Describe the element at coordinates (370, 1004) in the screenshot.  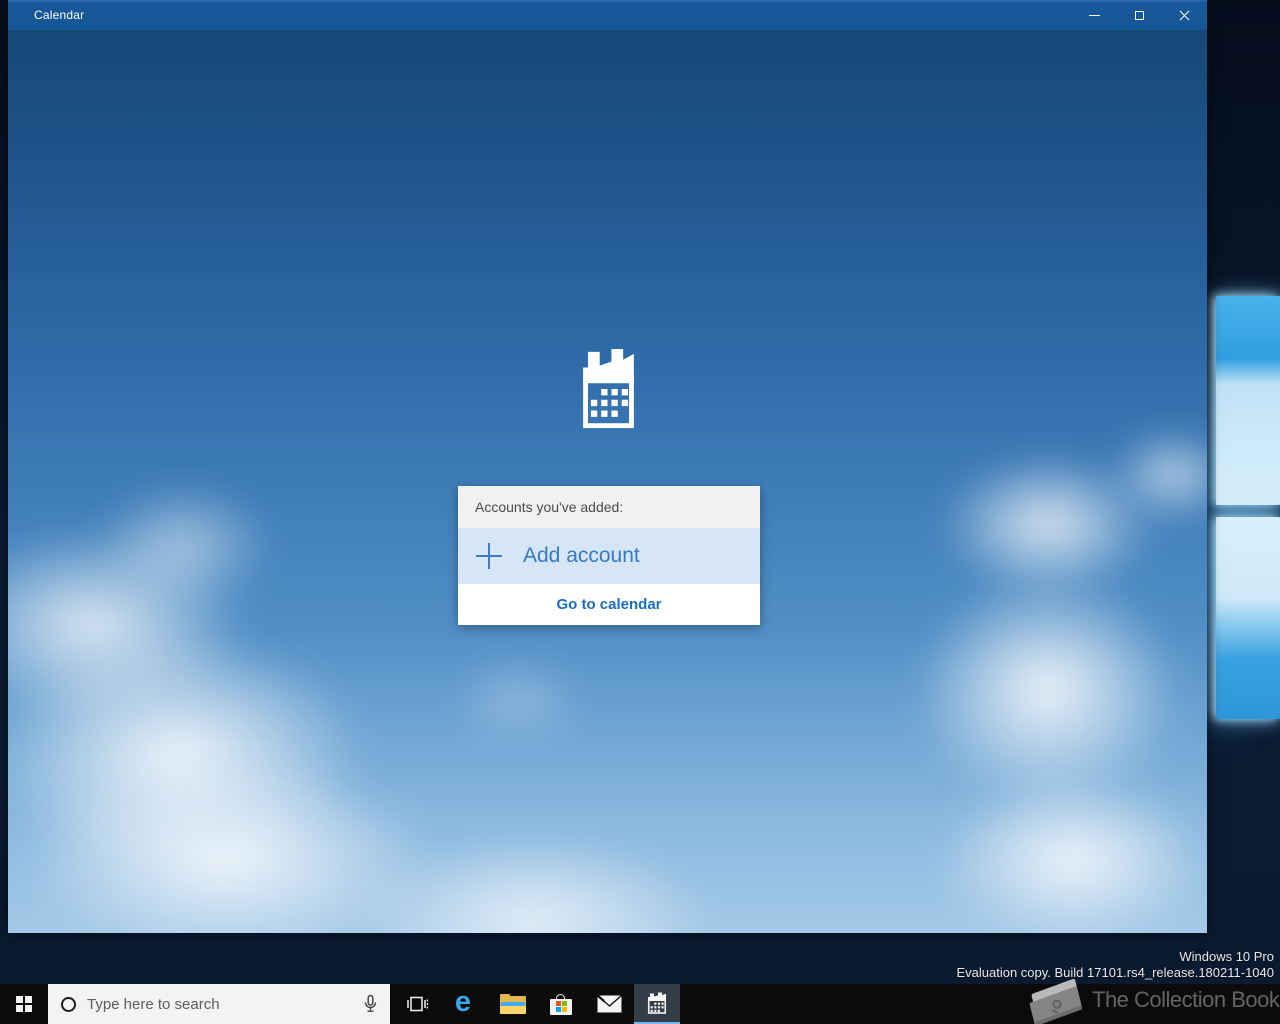
I see `microphone-icon` at that location.